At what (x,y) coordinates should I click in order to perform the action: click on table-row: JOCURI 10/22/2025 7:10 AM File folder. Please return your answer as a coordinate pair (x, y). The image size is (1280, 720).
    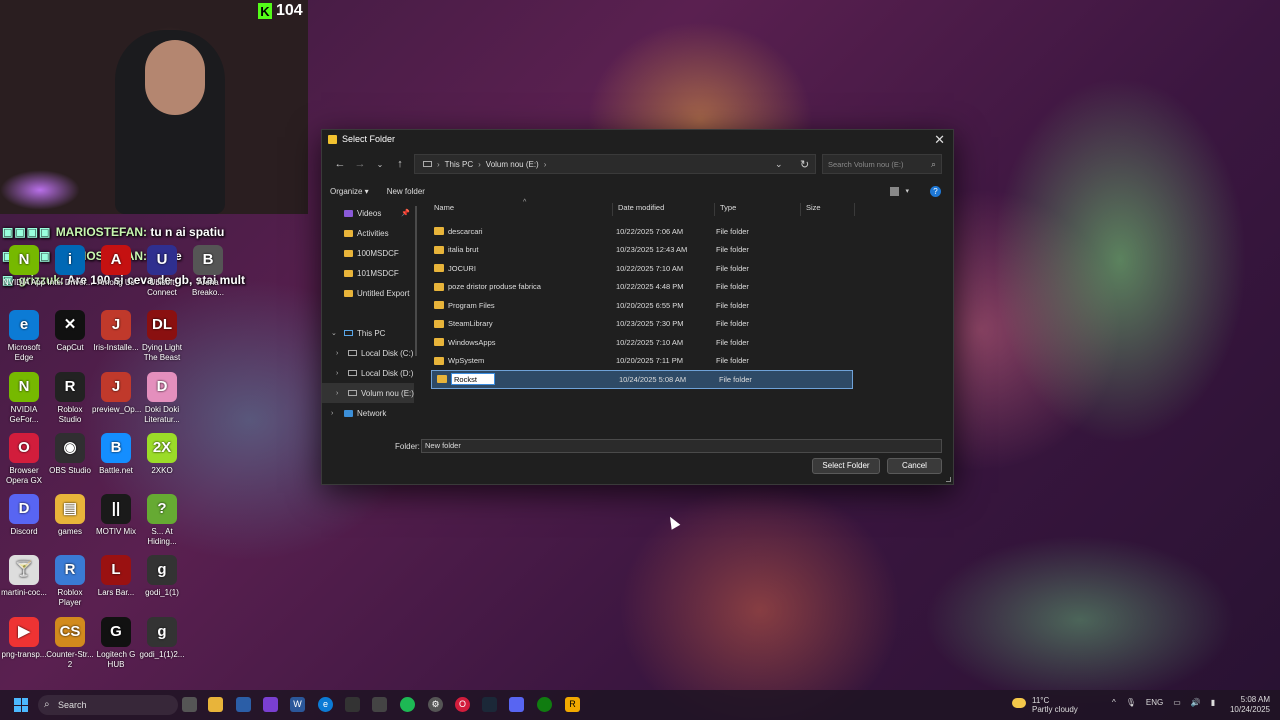
    Looking at the image, I should click on (689, 268).